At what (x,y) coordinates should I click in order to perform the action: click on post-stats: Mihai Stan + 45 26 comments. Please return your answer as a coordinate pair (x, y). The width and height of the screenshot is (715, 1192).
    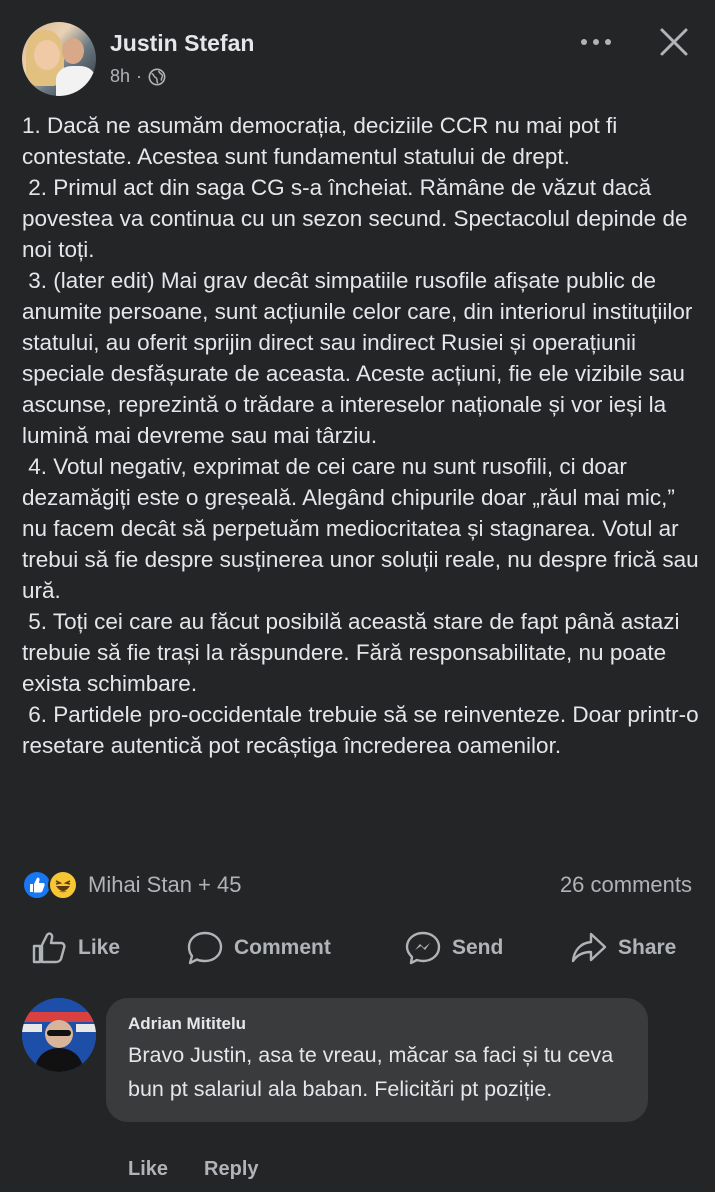
    Looking at the image, I should click on (357, 884).